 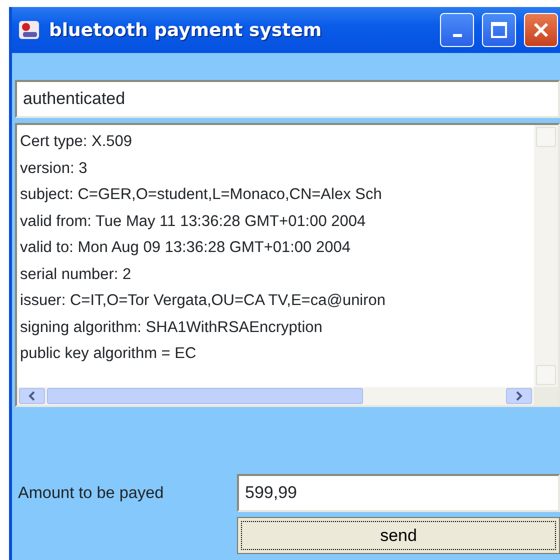 I want to click on vertical-scrollbar, so click(x=546, y=256).